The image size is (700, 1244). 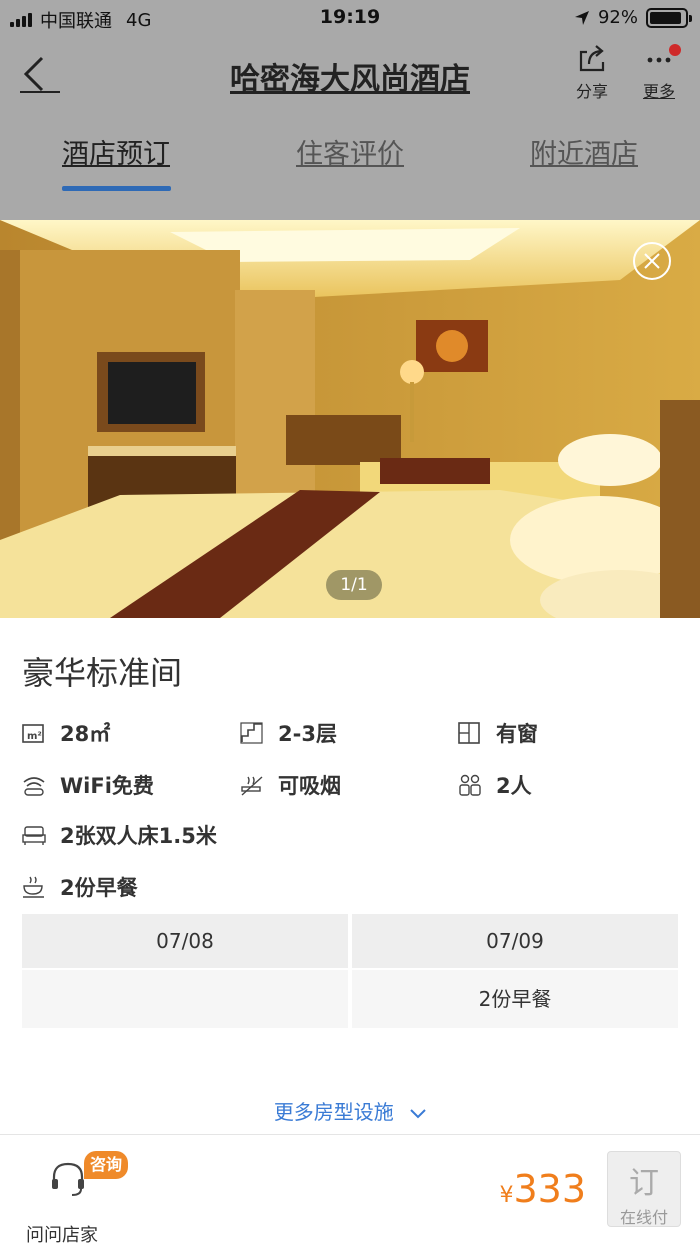 I want to click on date-breakfast-2: 2份早餐, so click(x=515, y=999).